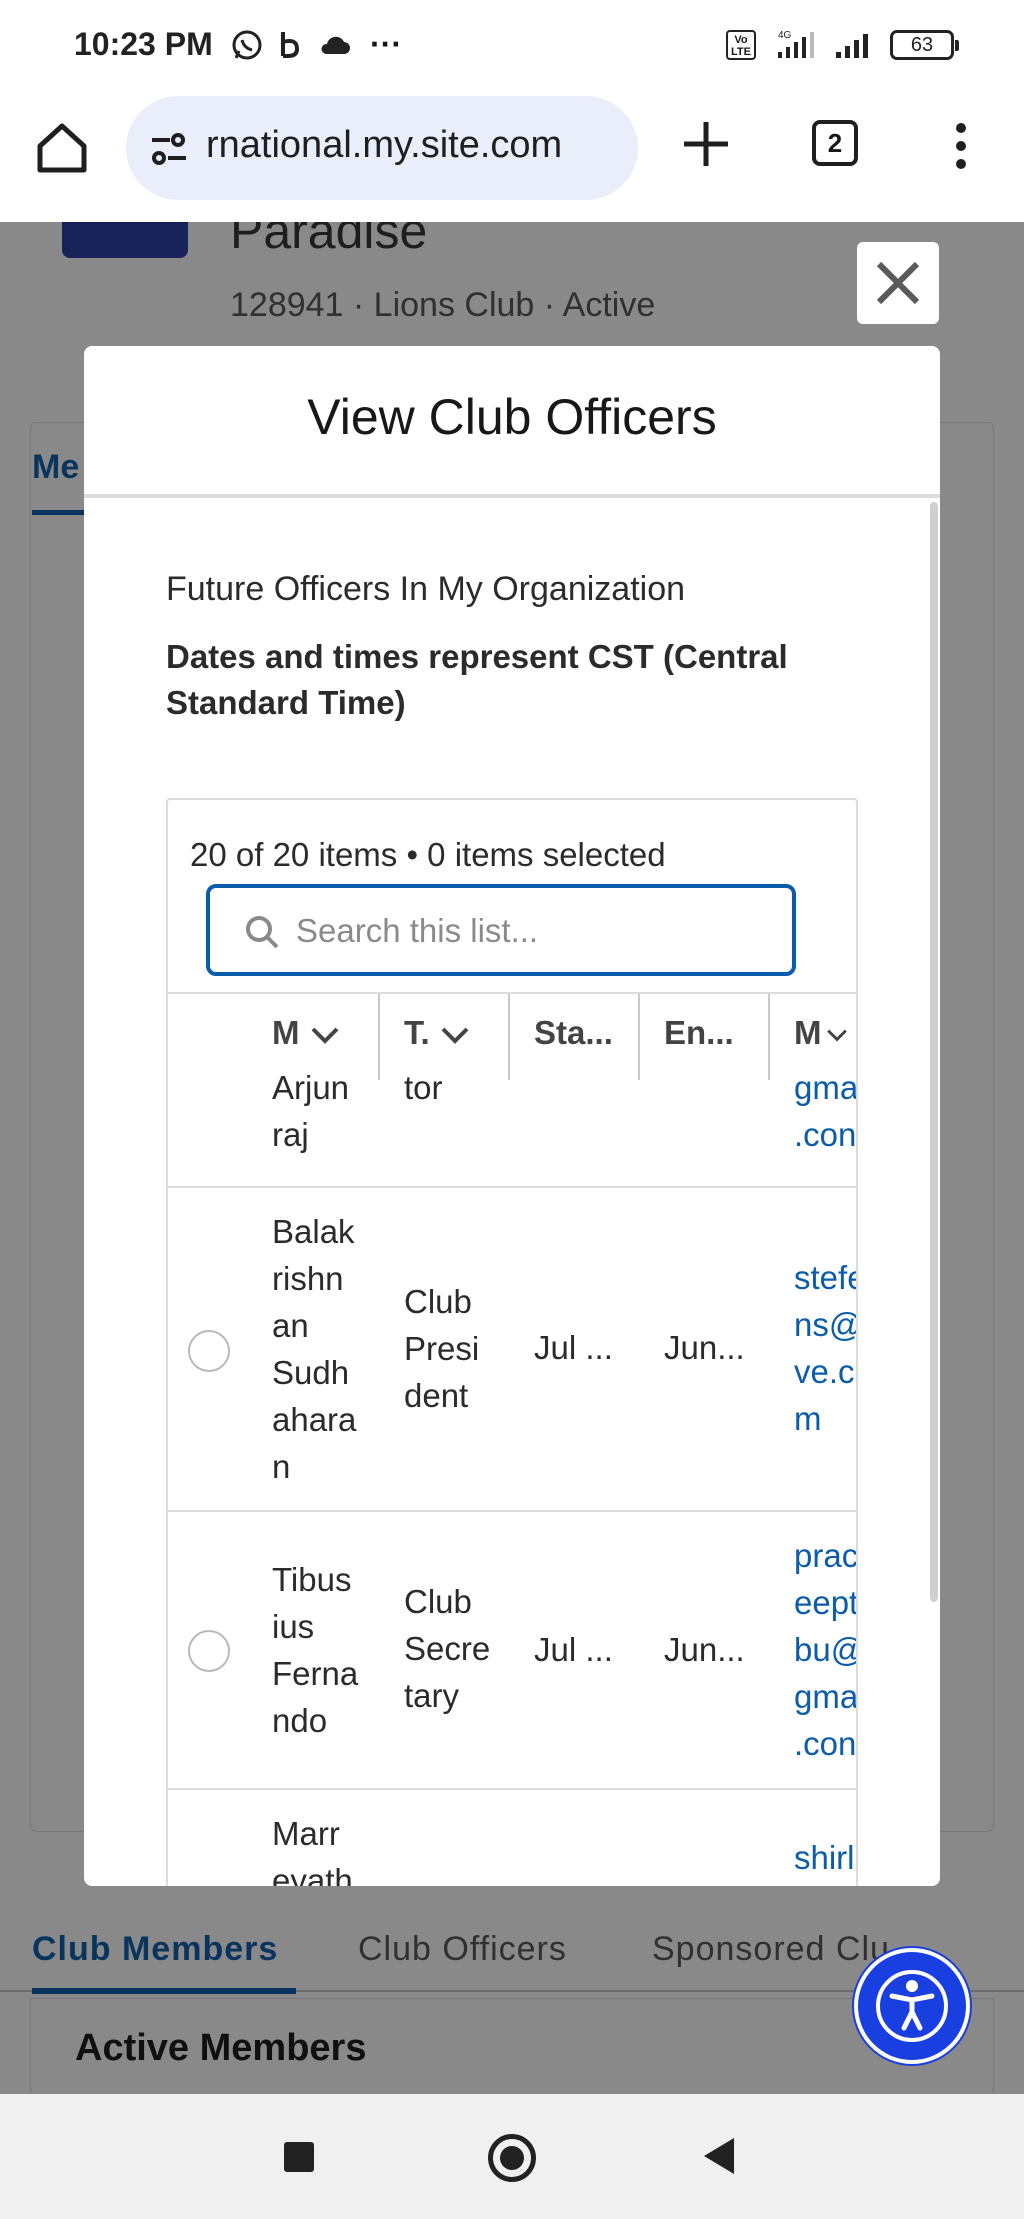  Describe the element at coordinates (785, 35) in the screenshot. I see `svg-text: 4G` at that location.